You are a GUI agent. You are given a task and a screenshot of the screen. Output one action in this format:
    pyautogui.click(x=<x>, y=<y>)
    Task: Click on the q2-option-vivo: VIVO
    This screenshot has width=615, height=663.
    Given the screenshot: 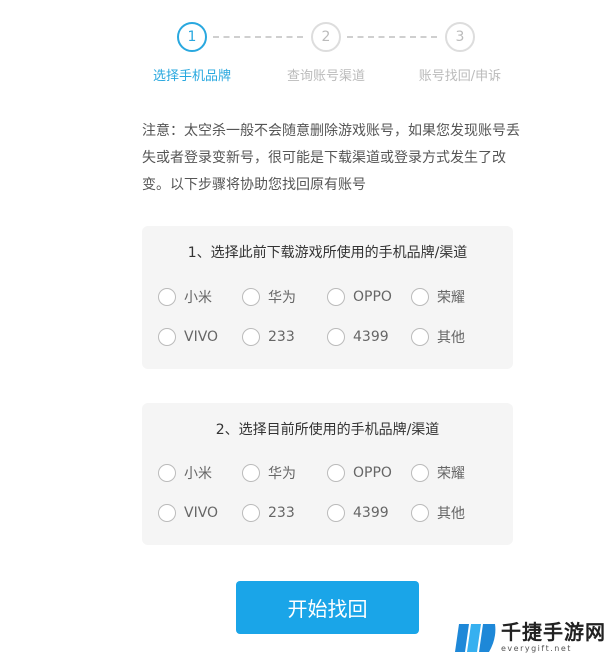 What is the action you would take?
    pyautogui.click(x=188, y=513)
    